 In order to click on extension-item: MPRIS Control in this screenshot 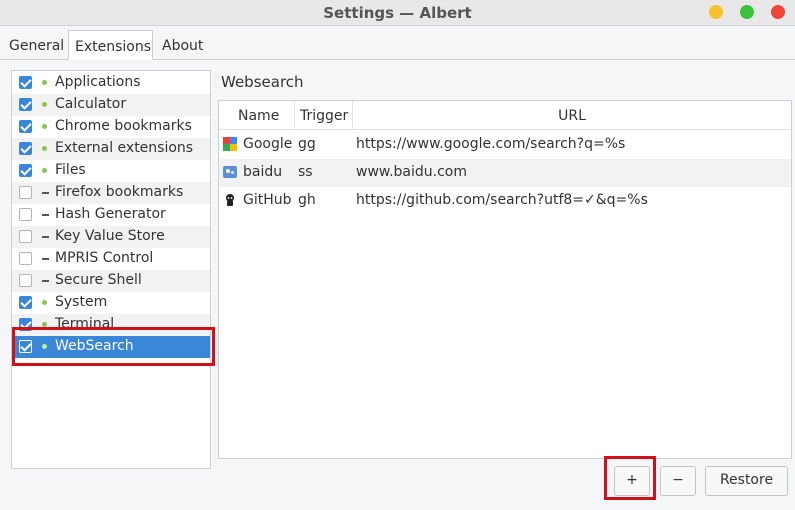, I will do `click(111, 259)`.